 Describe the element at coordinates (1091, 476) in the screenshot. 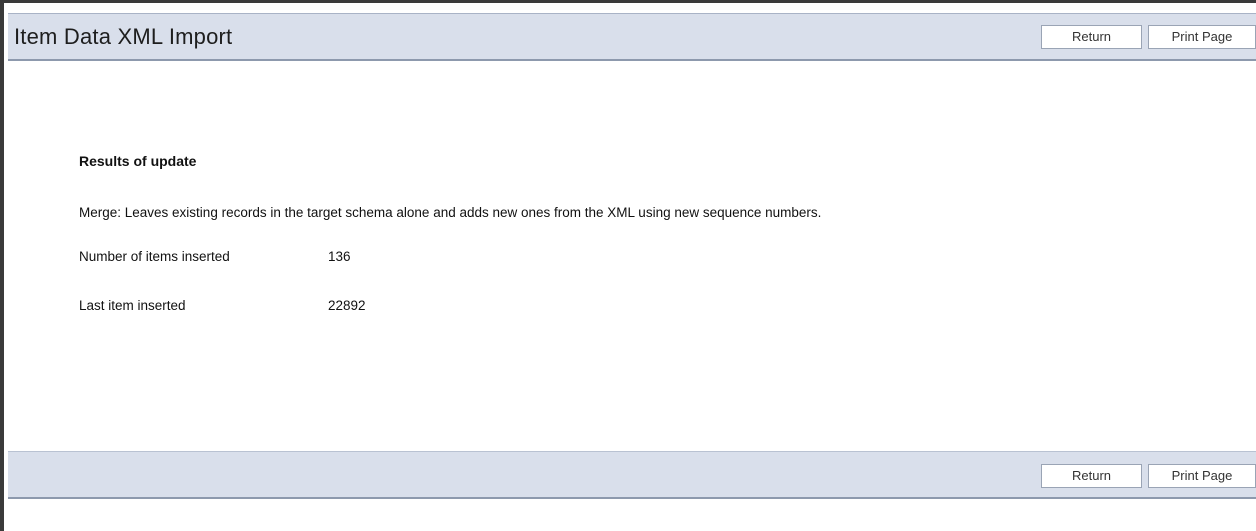

I see `return-button-bottom: Return` at that location.